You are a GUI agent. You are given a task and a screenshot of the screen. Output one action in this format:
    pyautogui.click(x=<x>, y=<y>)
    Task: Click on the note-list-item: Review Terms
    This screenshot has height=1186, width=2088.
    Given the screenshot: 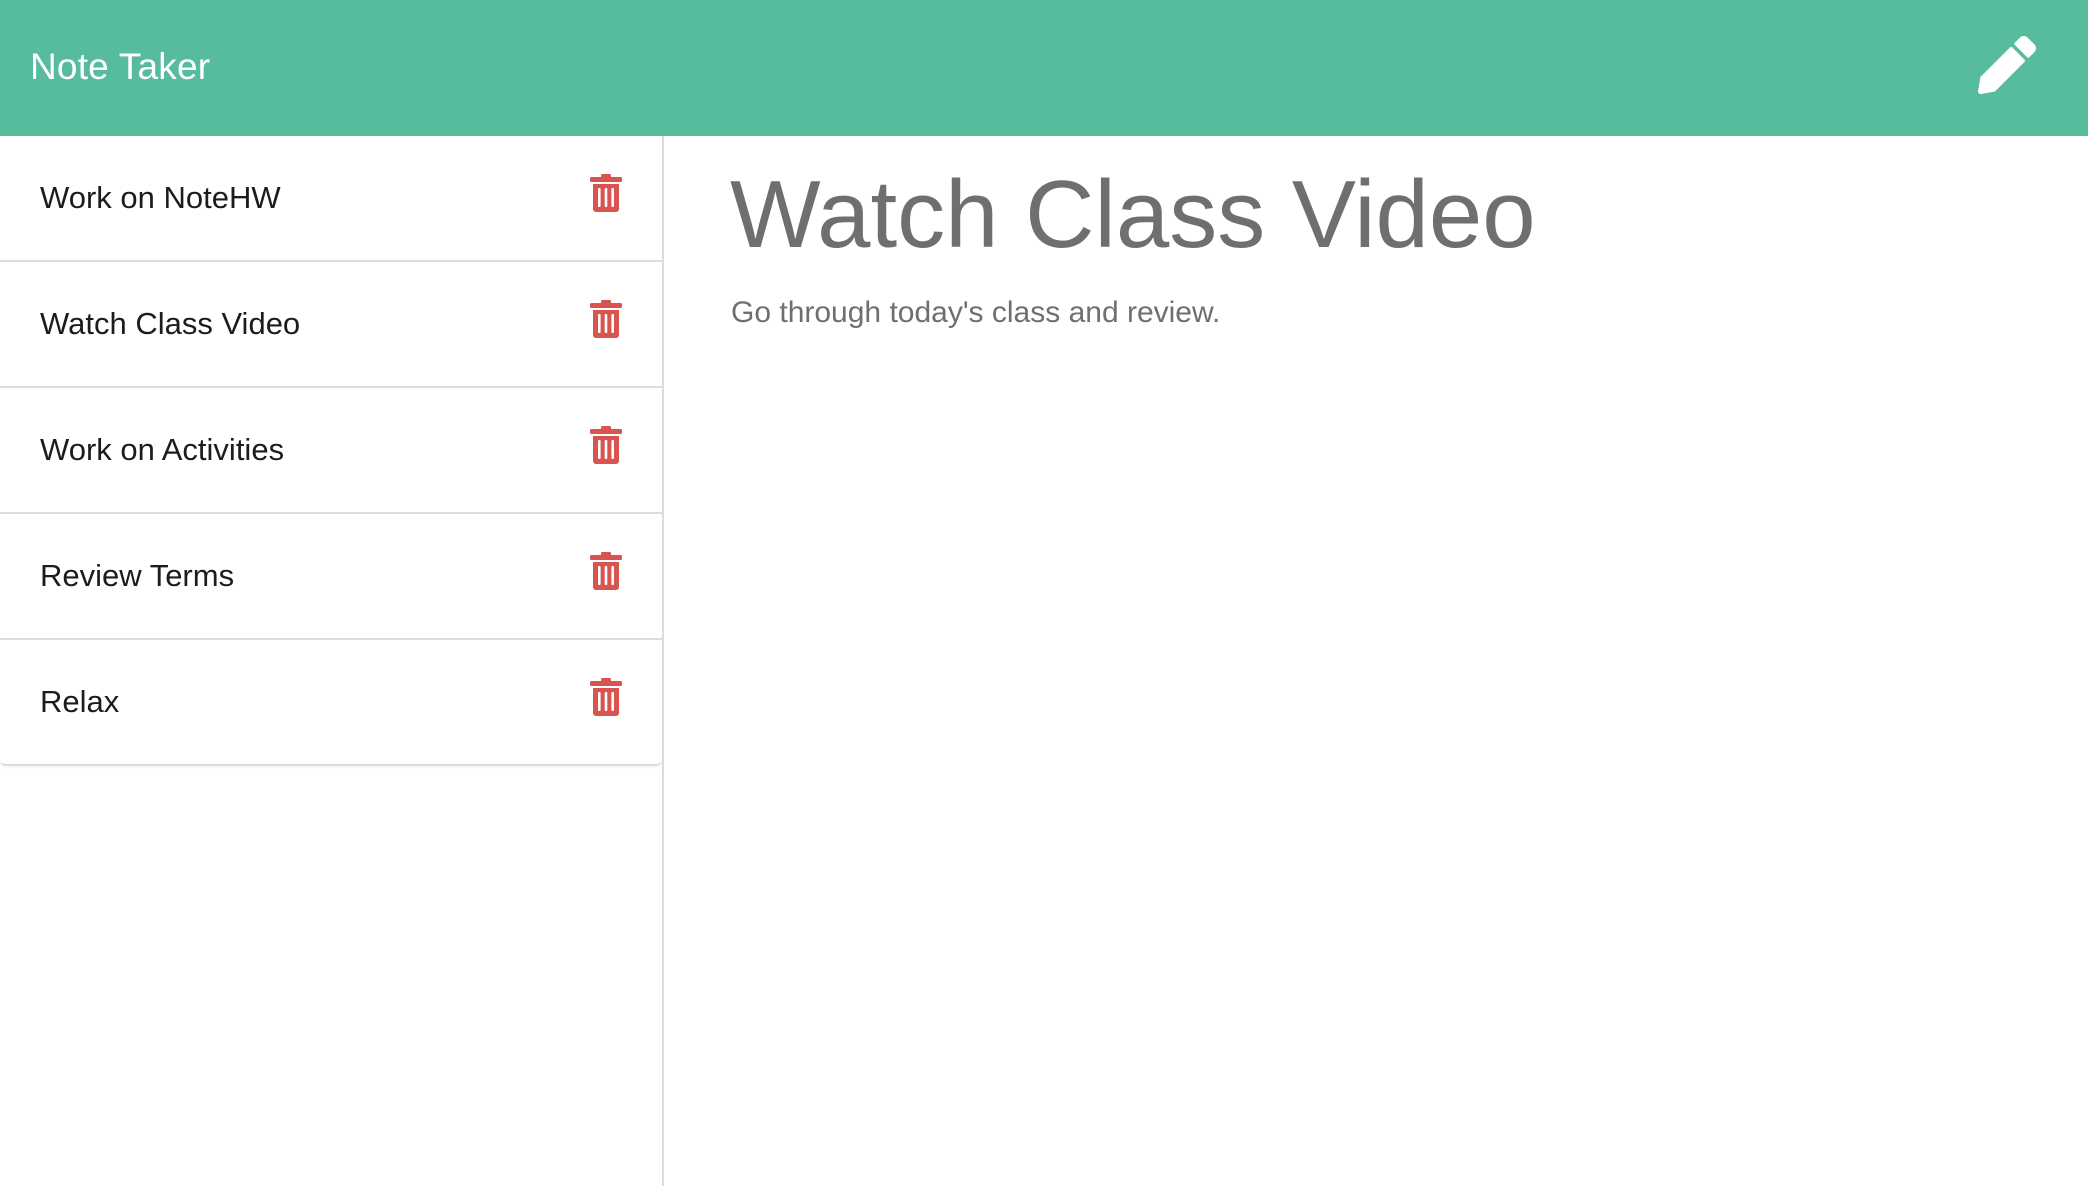 What is the action you would take?
    pyautogui.click(x=331, y=575)
    